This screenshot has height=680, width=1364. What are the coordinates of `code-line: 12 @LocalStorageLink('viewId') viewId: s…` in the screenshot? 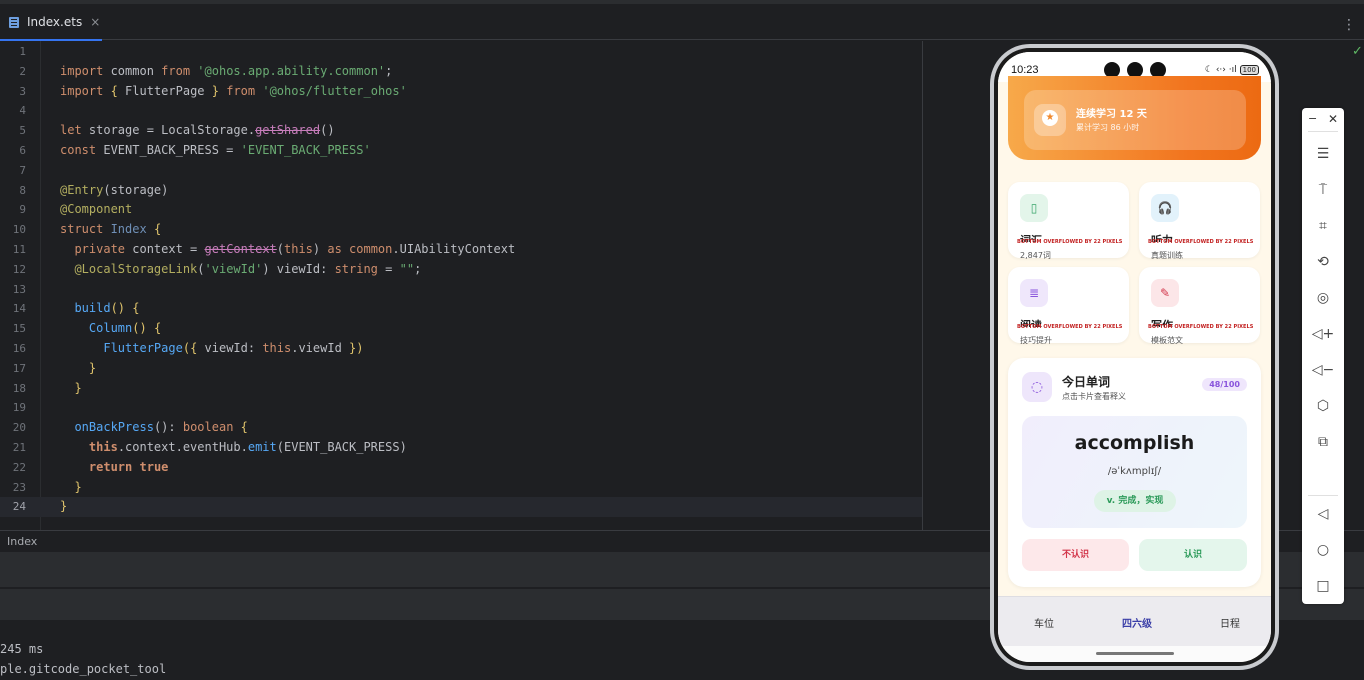 It's located at (461, 270).